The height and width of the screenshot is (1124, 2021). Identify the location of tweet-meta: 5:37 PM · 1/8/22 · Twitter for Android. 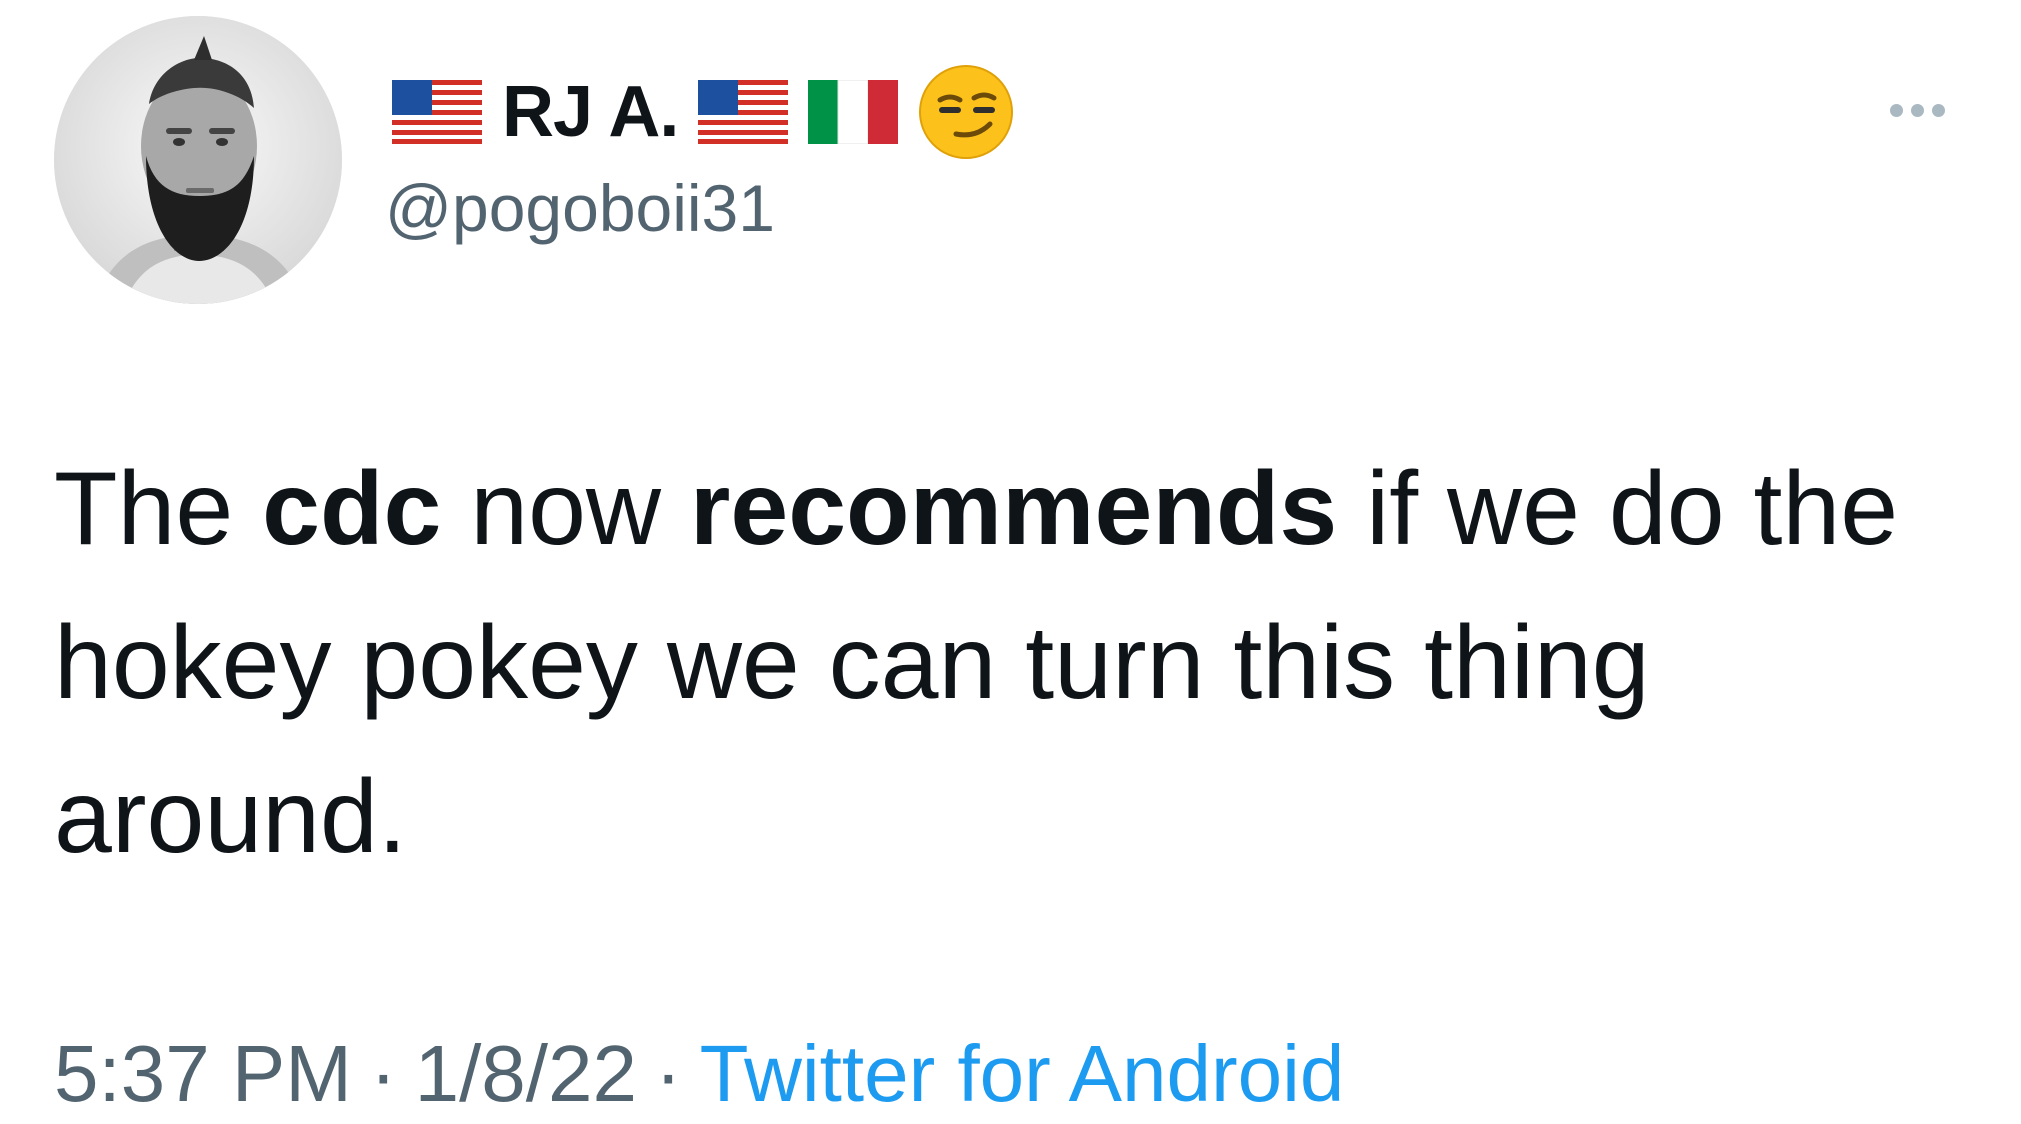
(699, 1074).